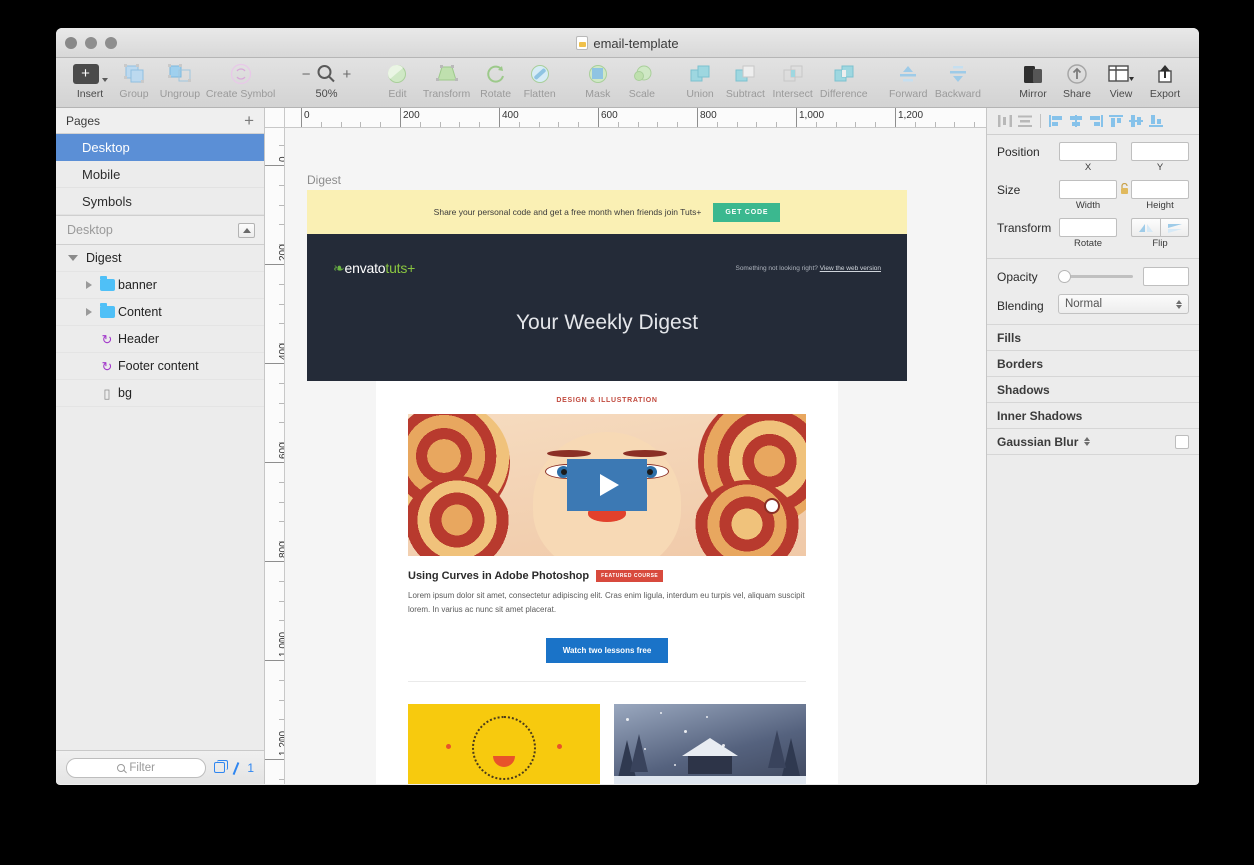  I want to click on toolbar-union: Union, so click(700, 80).